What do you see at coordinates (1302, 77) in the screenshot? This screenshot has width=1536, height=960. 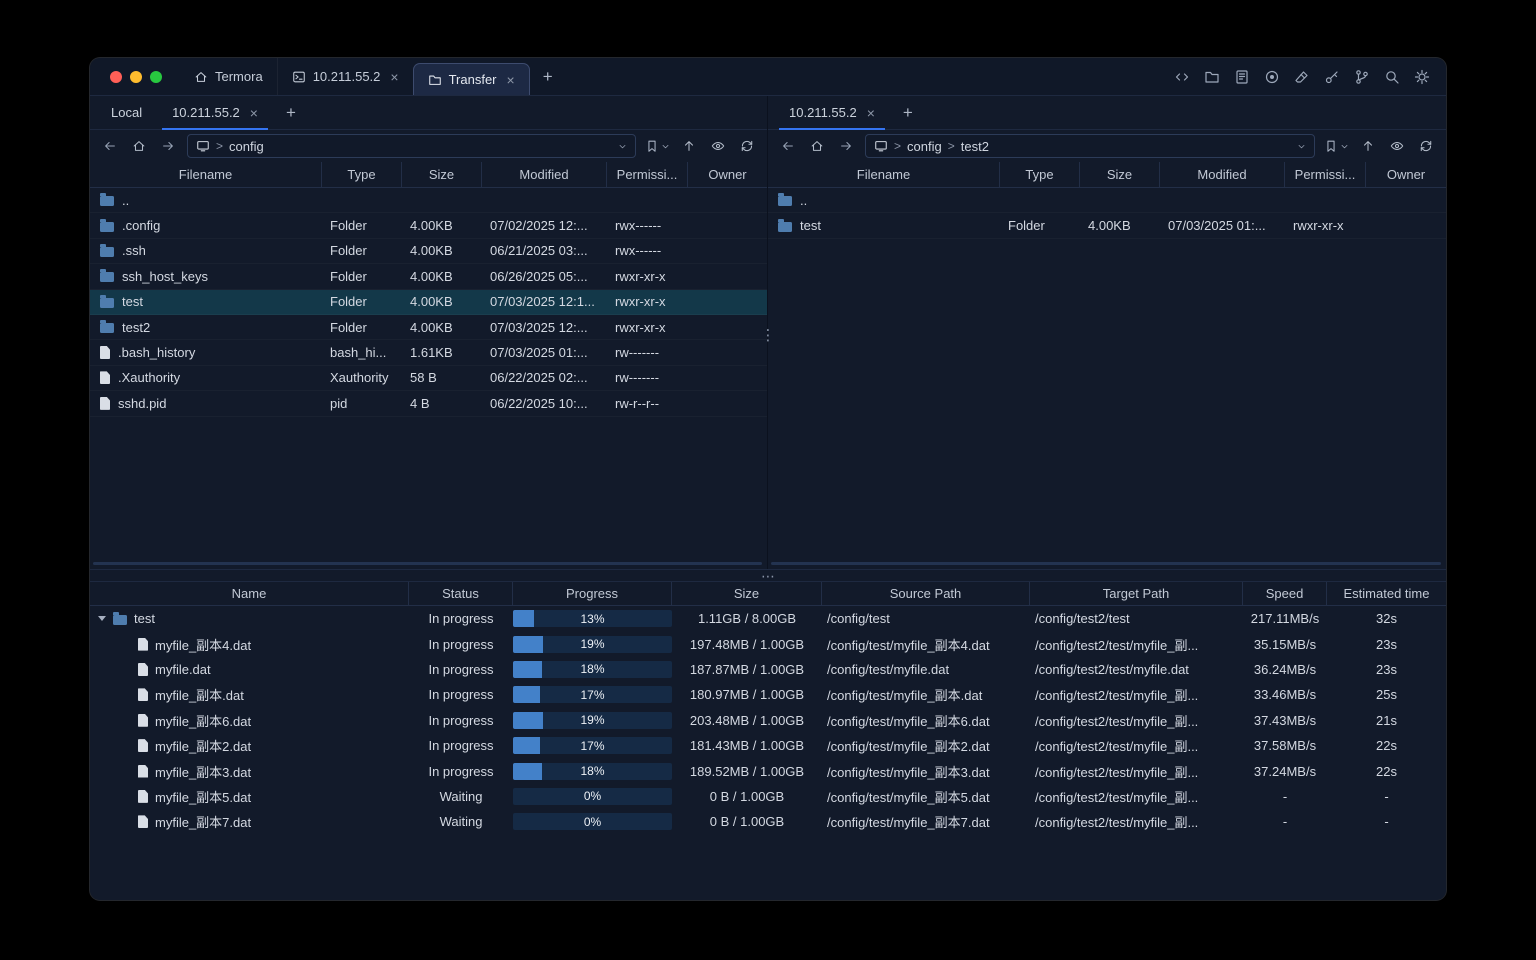 I see `eraser-icon` at bounding box center [1302, 77].